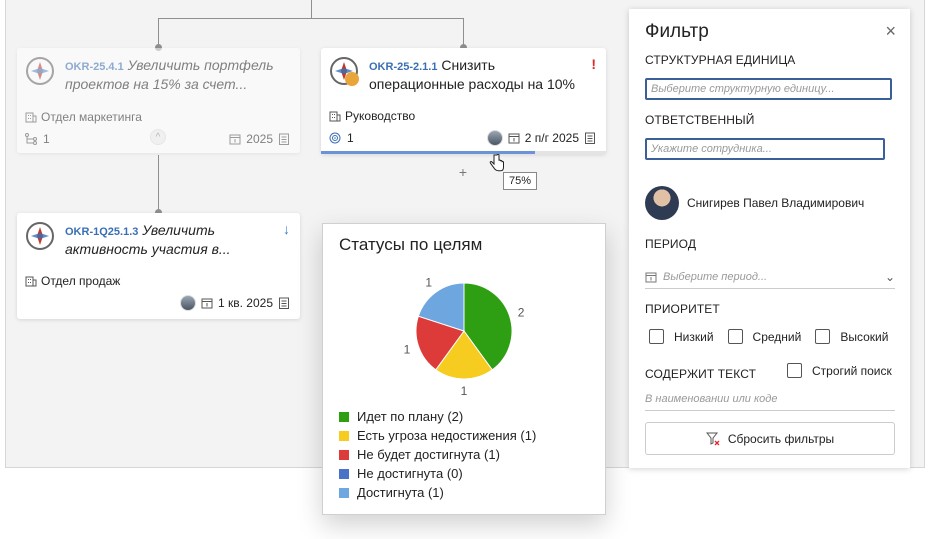 This screenshot has width=929, height=539. Describe the element at coordinates (700, 120) in the screenshot. I see `responsible-label: ОТВЕТСТВЕННЫЙ` at that location.